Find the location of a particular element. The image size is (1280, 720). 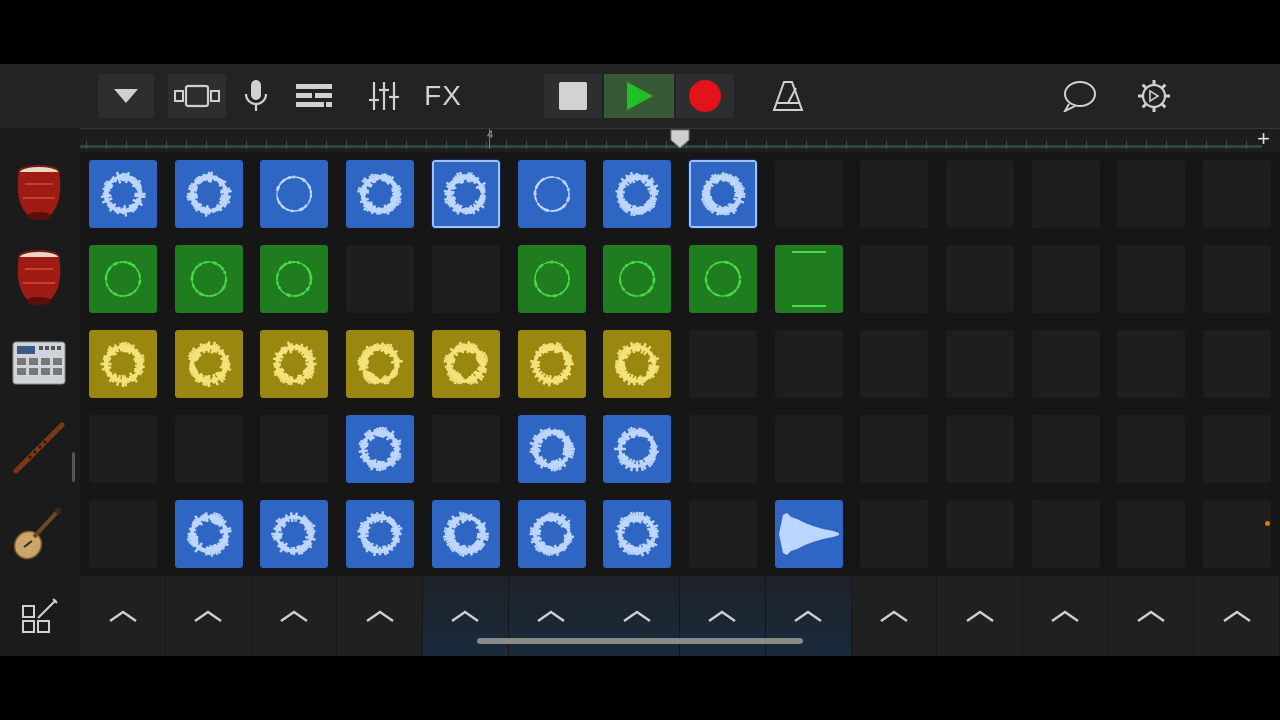

settings-button is located at coordinates (1154, 96).